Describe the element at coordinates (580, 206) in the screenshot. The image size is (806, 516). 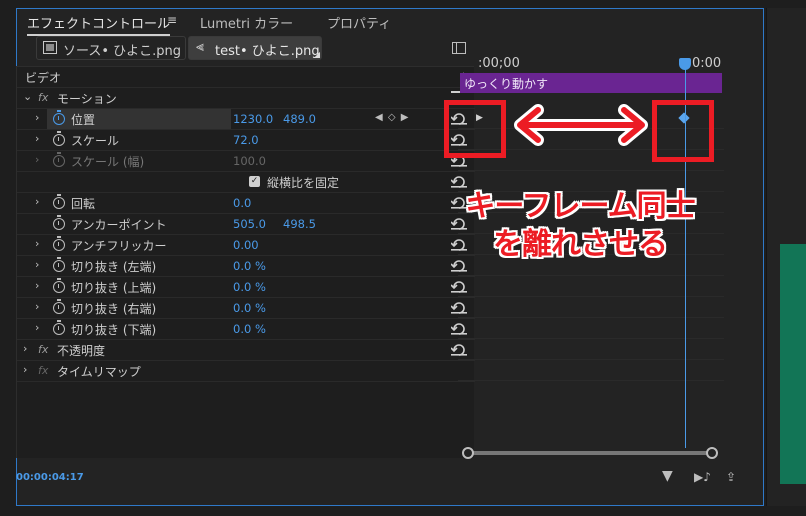
I see `annotation-line-1: キーフレーム同士` at that location.